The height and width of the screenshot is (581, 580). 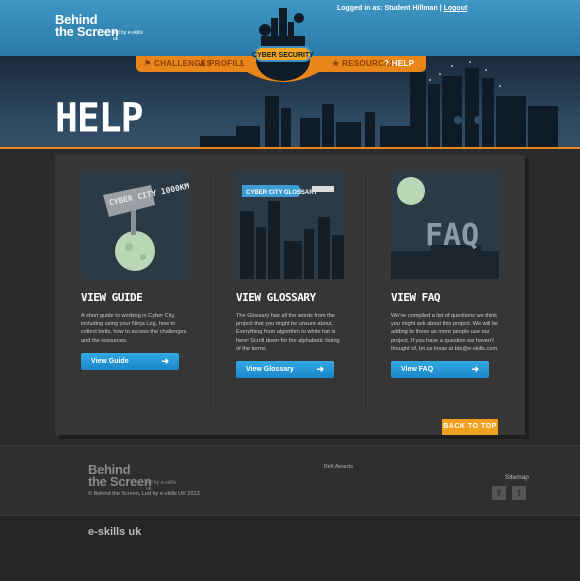 What do you see at coordinates (112, 297) in the screenshot?
I see `guide-title: VIEW GUIDE` at bounding box center [112, 297].